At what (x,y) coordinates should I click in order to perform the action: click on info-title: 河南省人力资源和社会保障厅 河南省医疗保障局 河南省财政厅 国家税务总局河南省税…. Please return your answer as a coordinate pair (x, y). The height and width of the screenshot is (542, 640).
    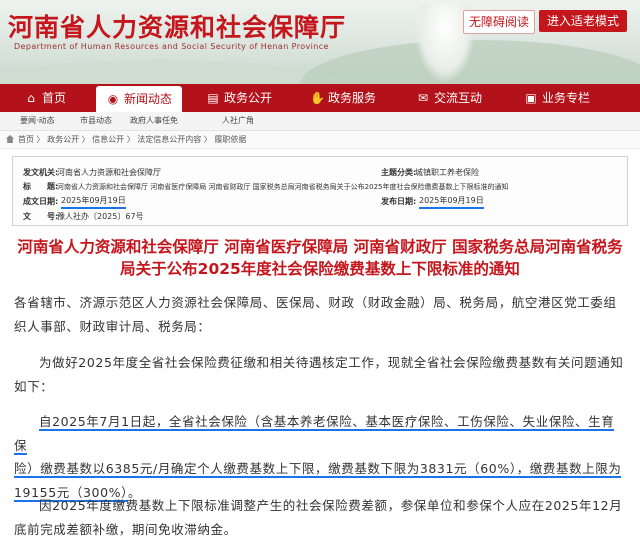
    Looking at the image, I should click on (283, 187).